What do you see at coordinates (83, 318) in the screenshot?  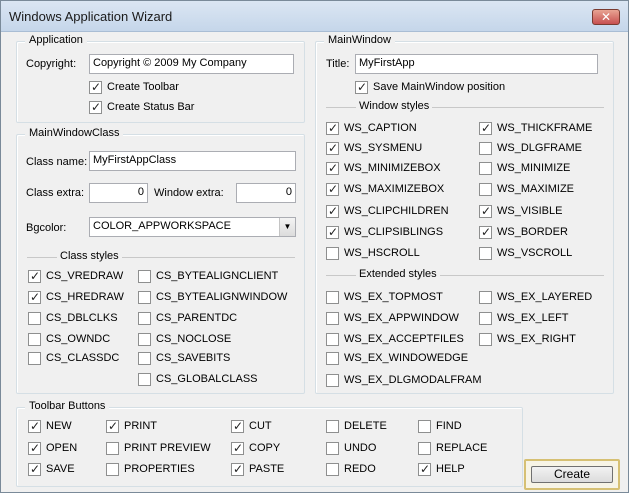 I see `style-checkbox-cs-dblclks: CS_DBLCLKS` at bounding box center [83, 318].